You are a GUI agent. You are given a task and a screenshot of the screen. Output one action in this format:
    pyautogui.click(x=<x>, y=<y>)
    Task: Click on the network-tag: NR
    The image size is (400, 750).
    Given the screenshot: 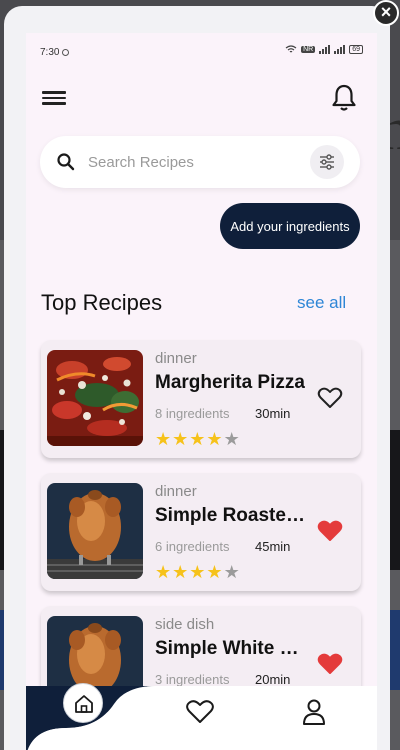 What is the action you would take?
    pyautogui.click(x=308, y=49)
    